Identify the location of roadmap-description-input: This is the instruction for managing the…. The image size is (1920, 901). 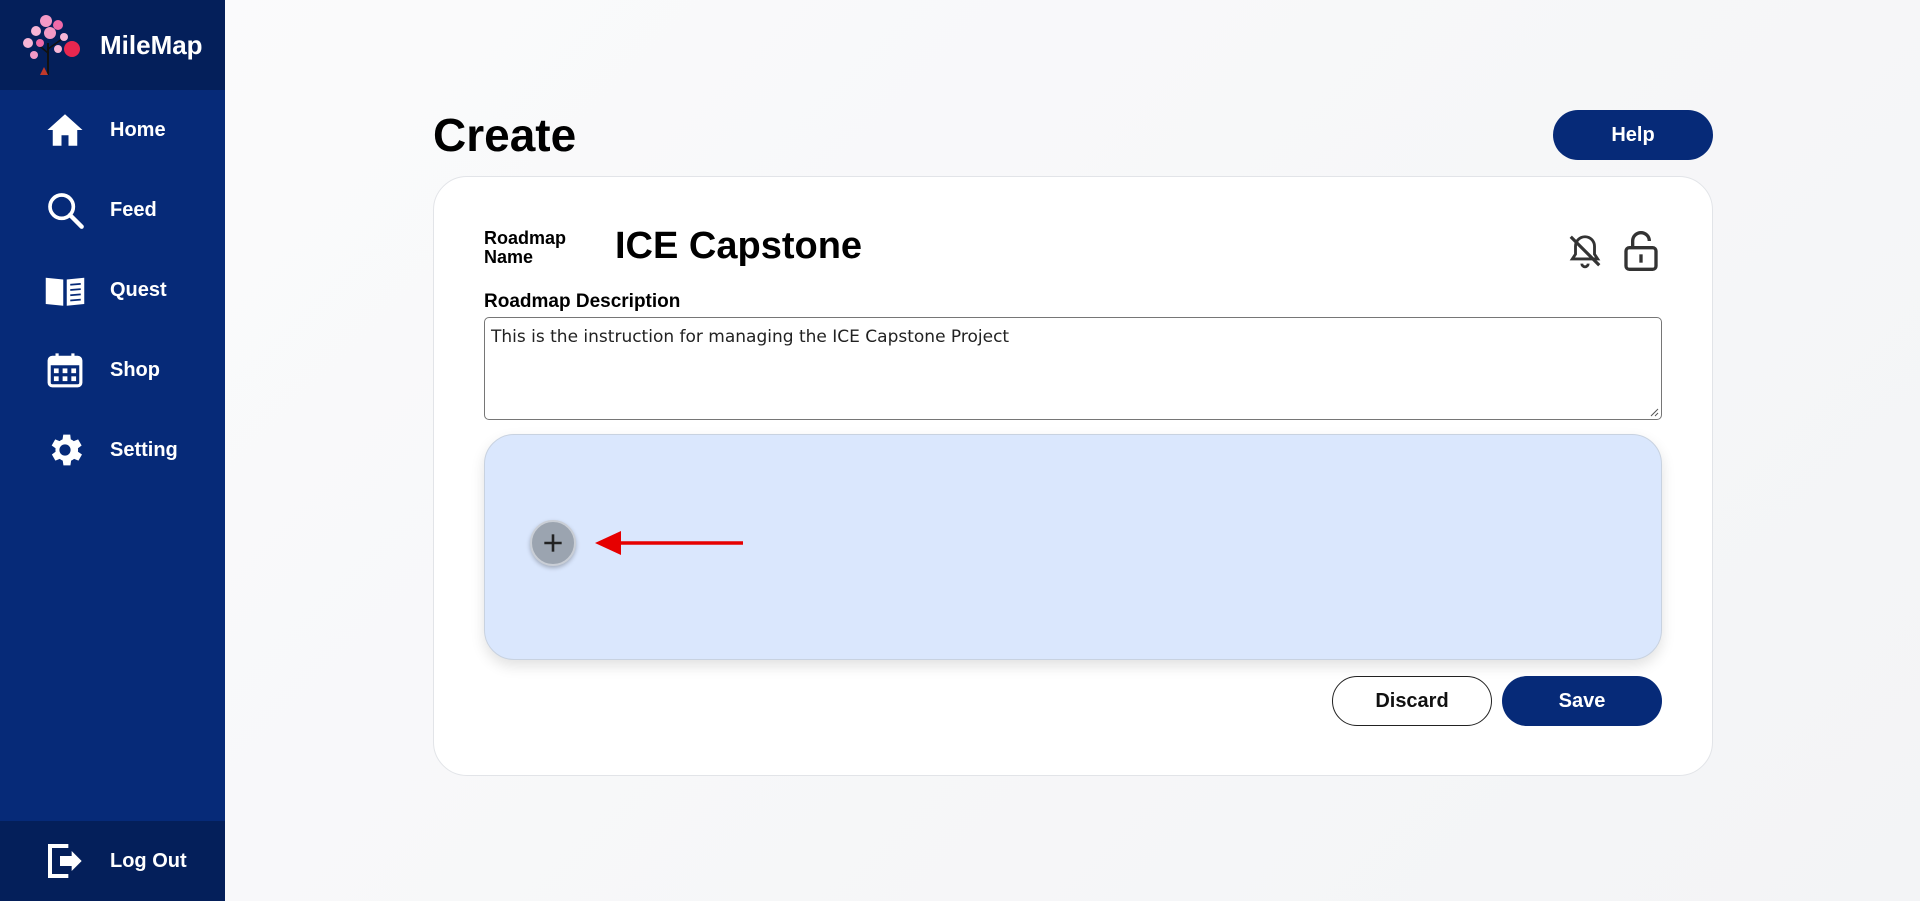
(1073, 368).